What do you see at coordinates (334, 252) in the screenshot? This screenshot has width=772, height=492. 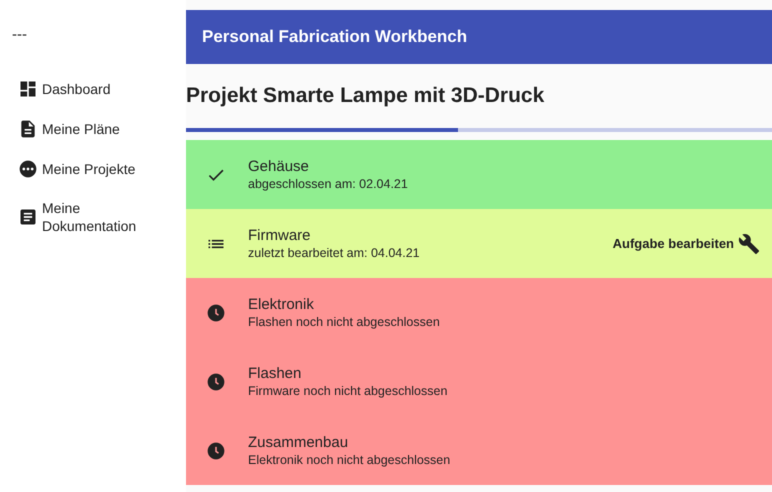 I see `task-subtitle: zuletzt bearbeitet am: 04.04.21` at bounding box center [334, 252].